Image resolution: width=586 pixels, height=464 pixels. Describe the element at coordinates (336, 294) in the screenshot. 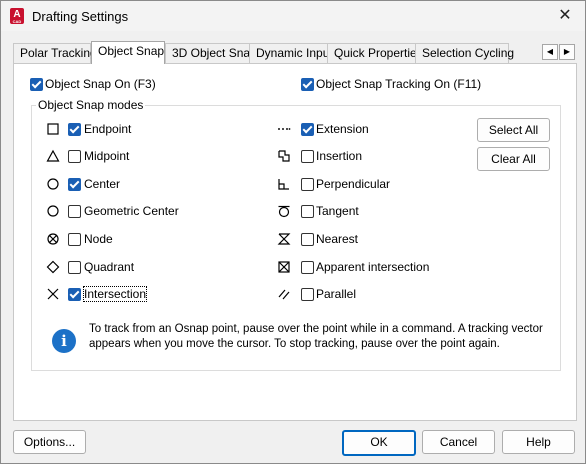

I see `parallel-label: Parallel` at that location.